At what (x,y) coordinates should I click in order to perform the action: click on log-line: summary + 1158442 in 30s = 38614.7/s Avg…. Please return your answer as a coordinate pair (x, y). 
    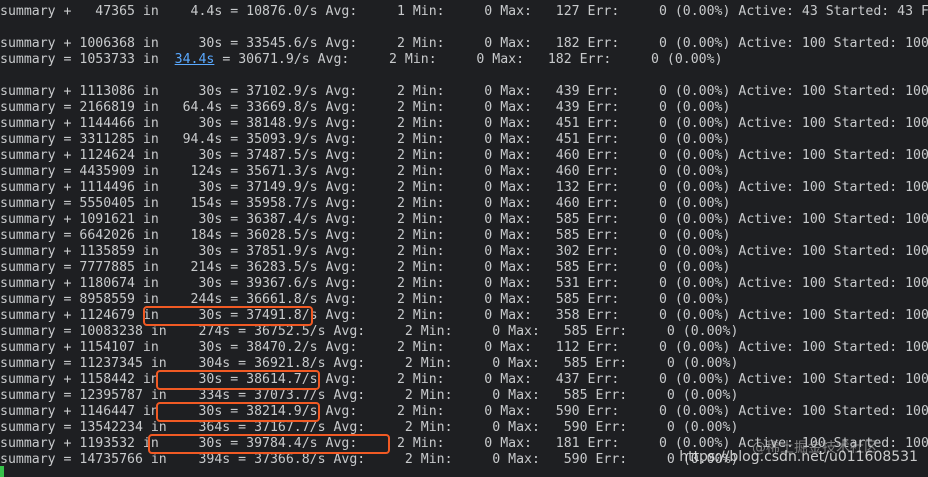
    Looking at the image, I should click on (464, 379).